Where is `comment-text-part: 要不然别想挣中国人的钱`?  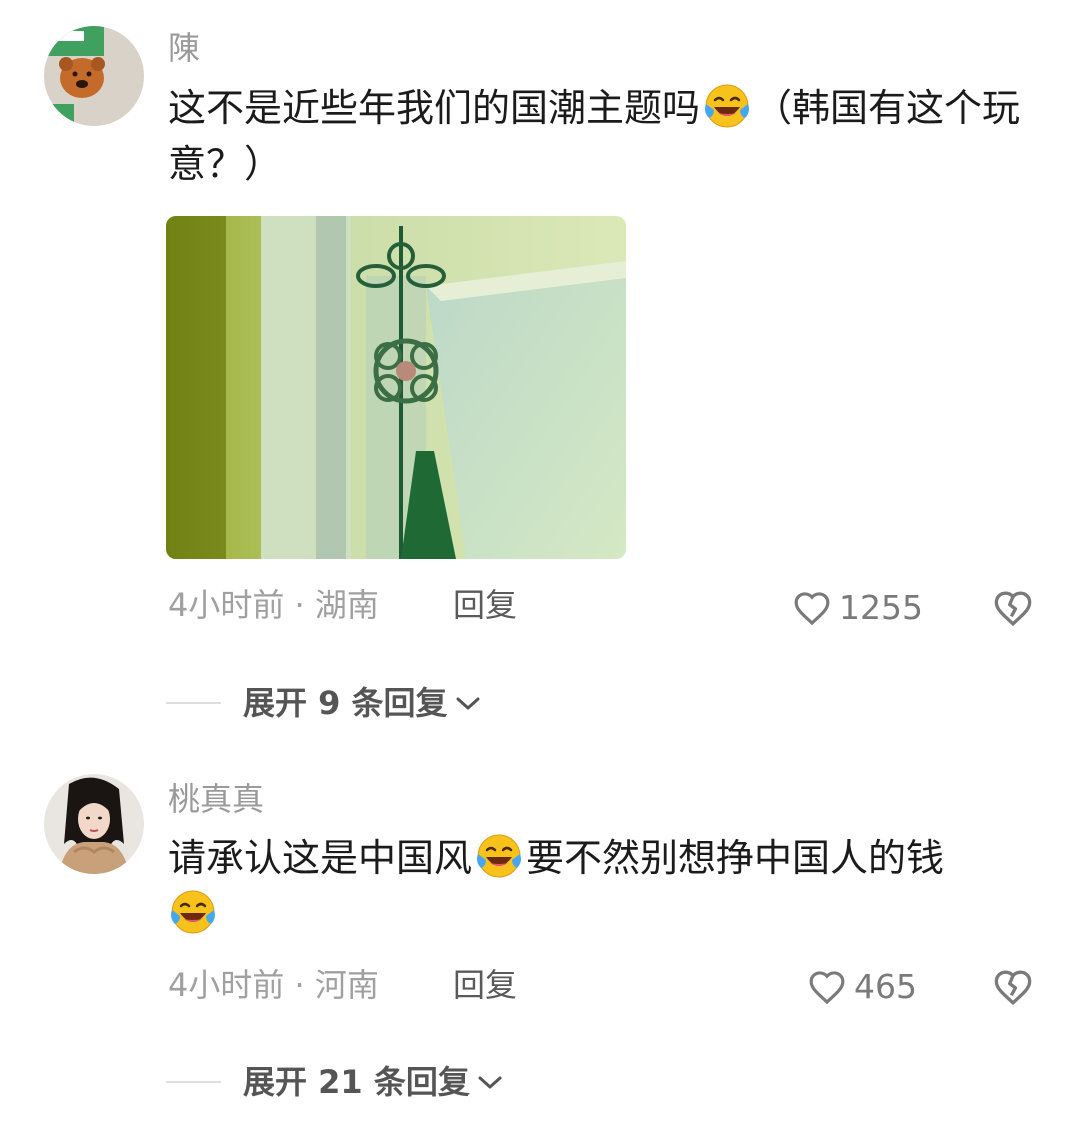
comment-text-part: 要不然别想挣中国人的钱 is located at coordinates (735, 858).